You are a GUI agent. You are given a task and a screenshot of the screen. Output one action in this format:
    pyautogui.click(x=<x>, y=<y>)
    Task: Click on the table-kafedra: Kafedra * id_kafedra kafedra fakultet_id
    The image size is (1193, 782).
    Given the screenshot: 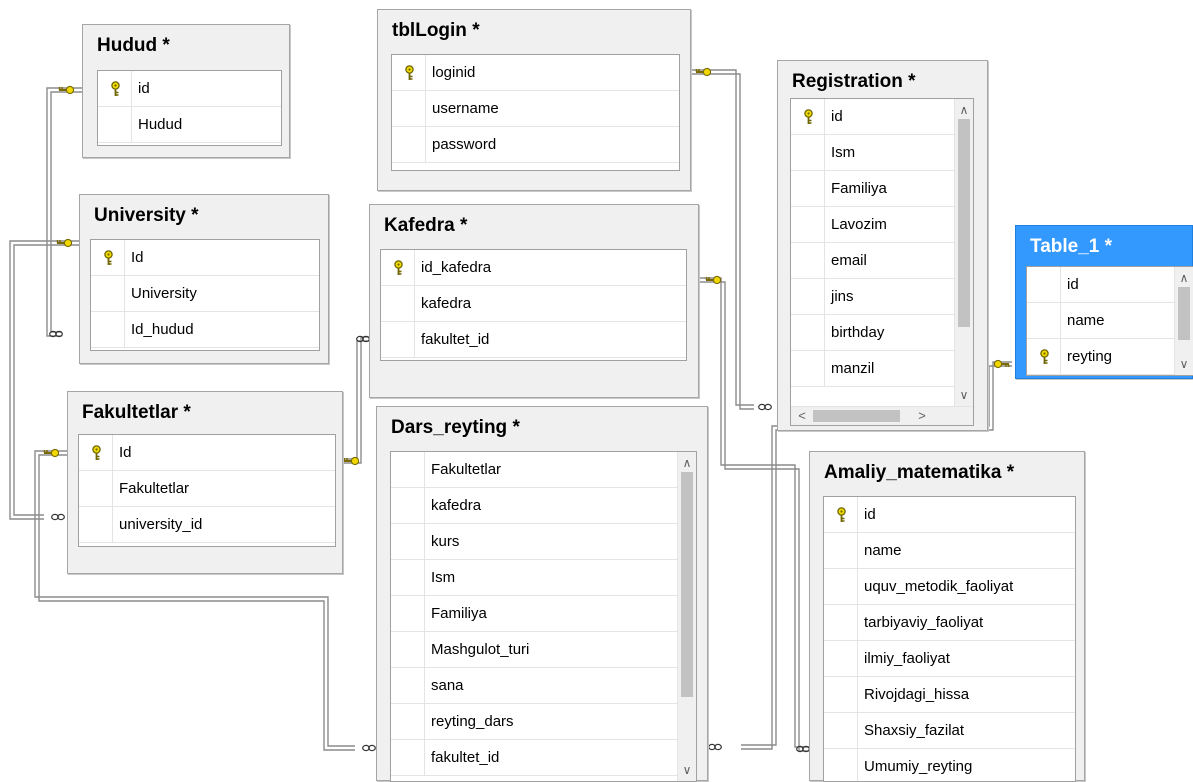 What is the action you would take?
    pyautogui.click(x=534, y=301)
    